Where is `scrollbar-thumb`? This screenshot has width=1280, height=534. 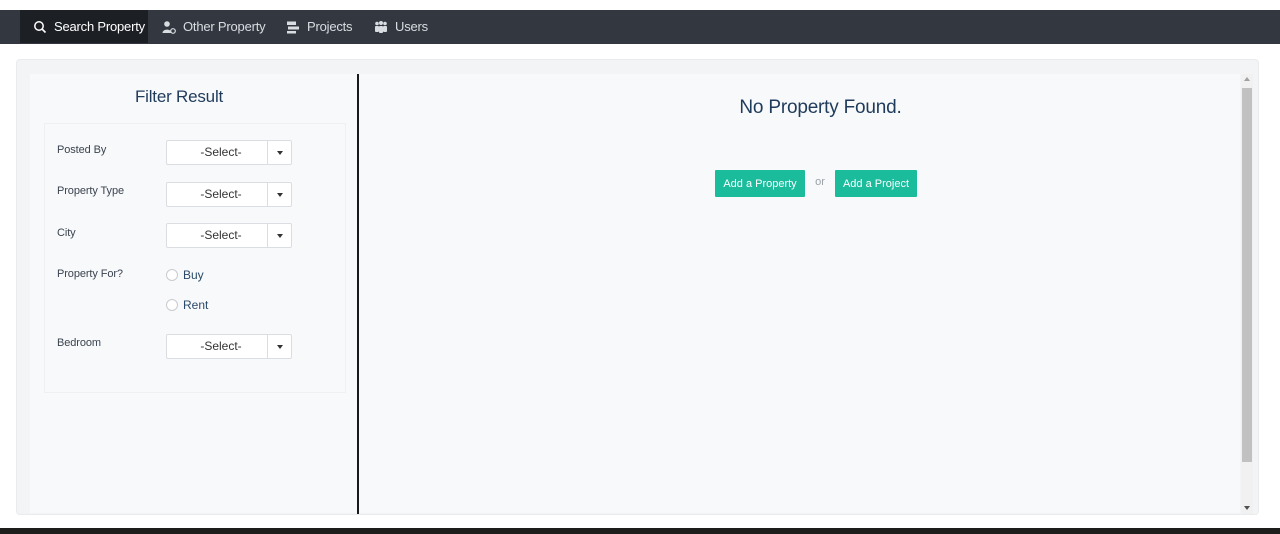
scrollbar-thumb is located at coordinates (1247, 275).